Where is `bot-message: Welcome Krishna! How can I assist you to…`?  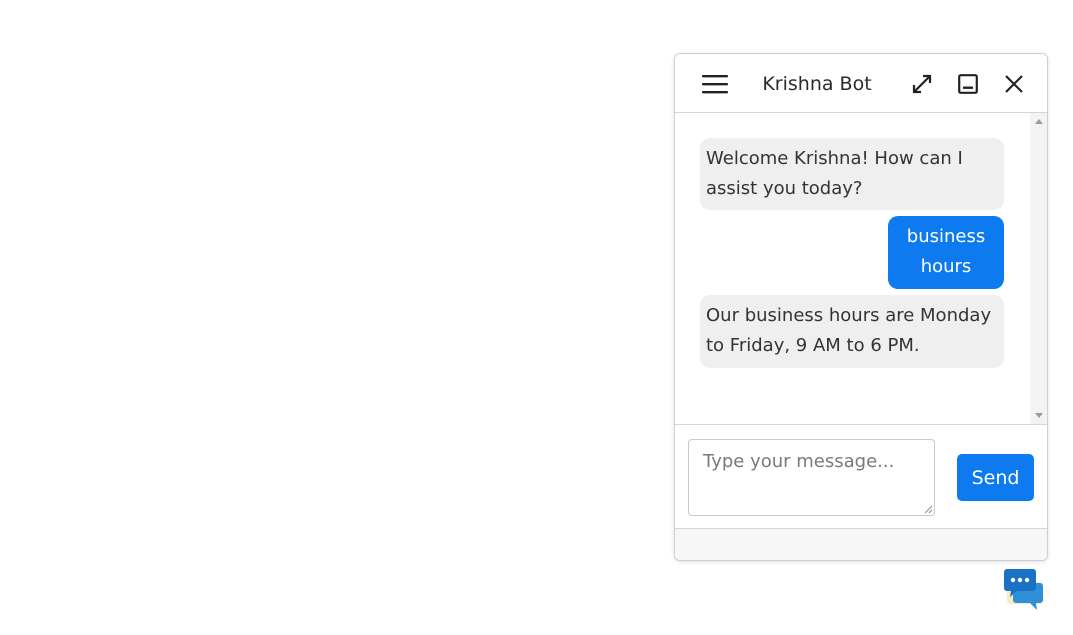 bot-message: Welcome Krishna! How can I assist you to… is located at coordinates (852, 174).